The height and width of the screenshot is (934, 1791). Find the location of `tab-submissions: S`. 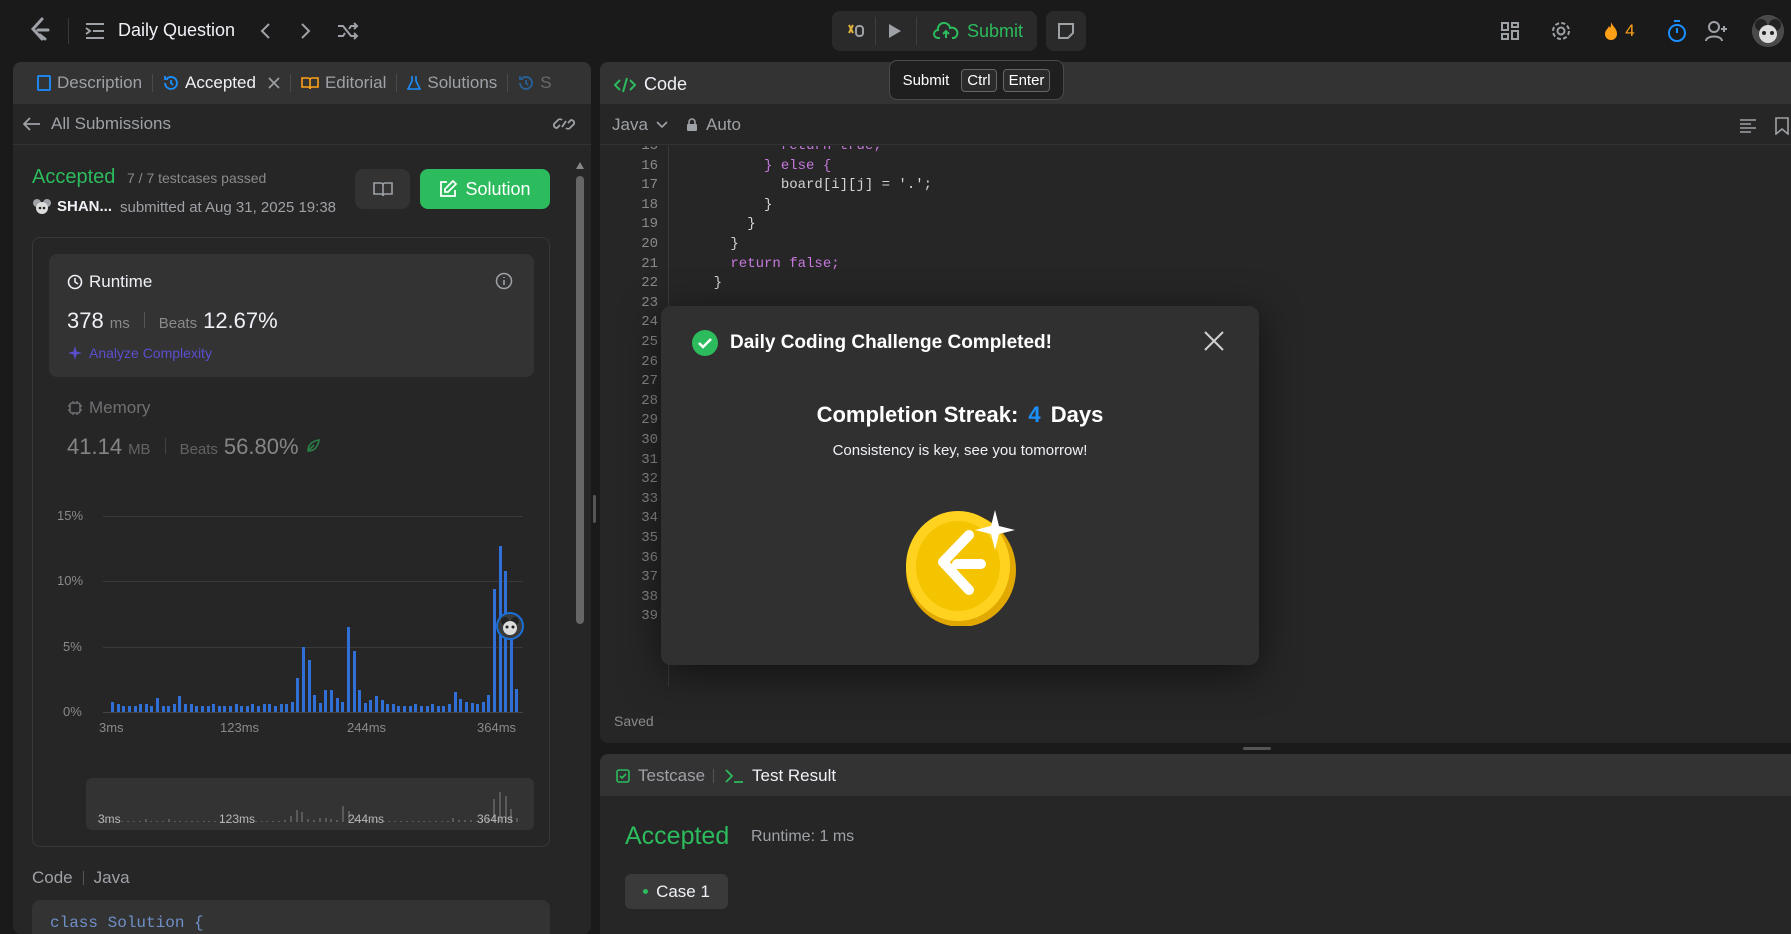

tab-submissions: S is located at coordinates (534, 82).